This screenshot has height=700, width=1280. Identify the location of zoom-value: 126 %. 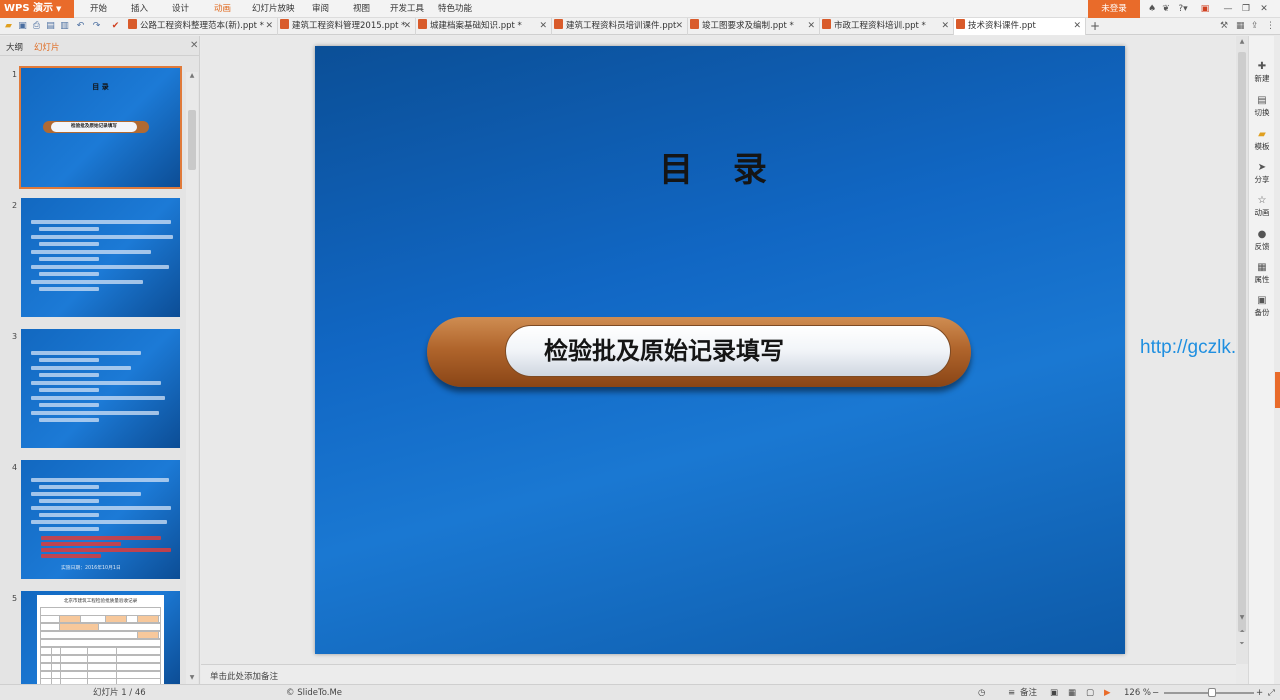
(1137, 692).